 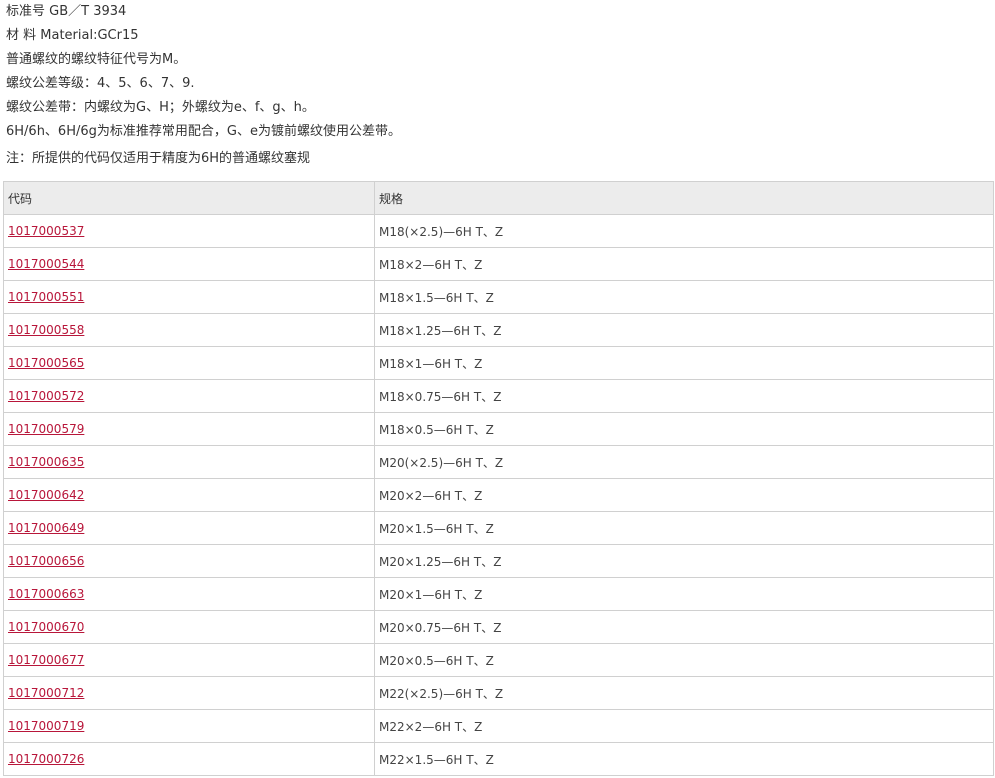 What do you see at coordinates (158, 158) in the screenshot?
I see `note: 注：所提供的代码仅适用于精度为6H的普通螺纹塞规` at bounding box center [158, 158].